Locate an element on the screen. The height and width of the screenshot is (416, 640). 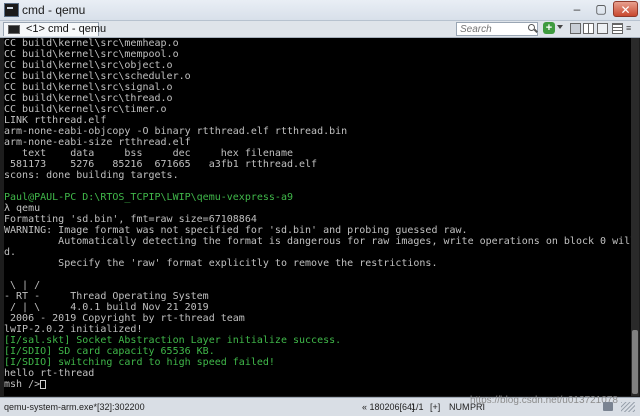
console-line: CC build\kernel\src\object.o is located at coordinates (88, 65).